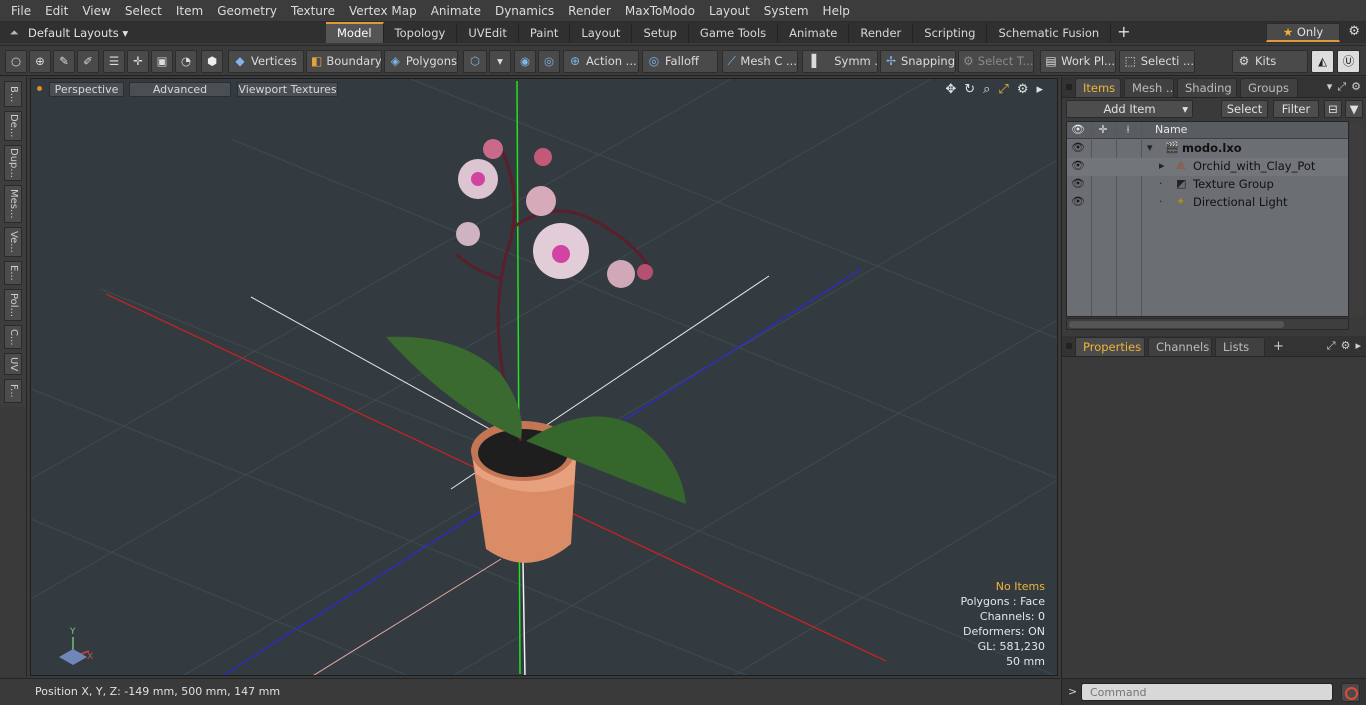 Image resolution: width=1366 pixels, height=705 pixels. What do you see at coordinates (86, 89) in the screenshot?
I see `perspective-dropdown: Perspective` at bounding box center [86, 89].